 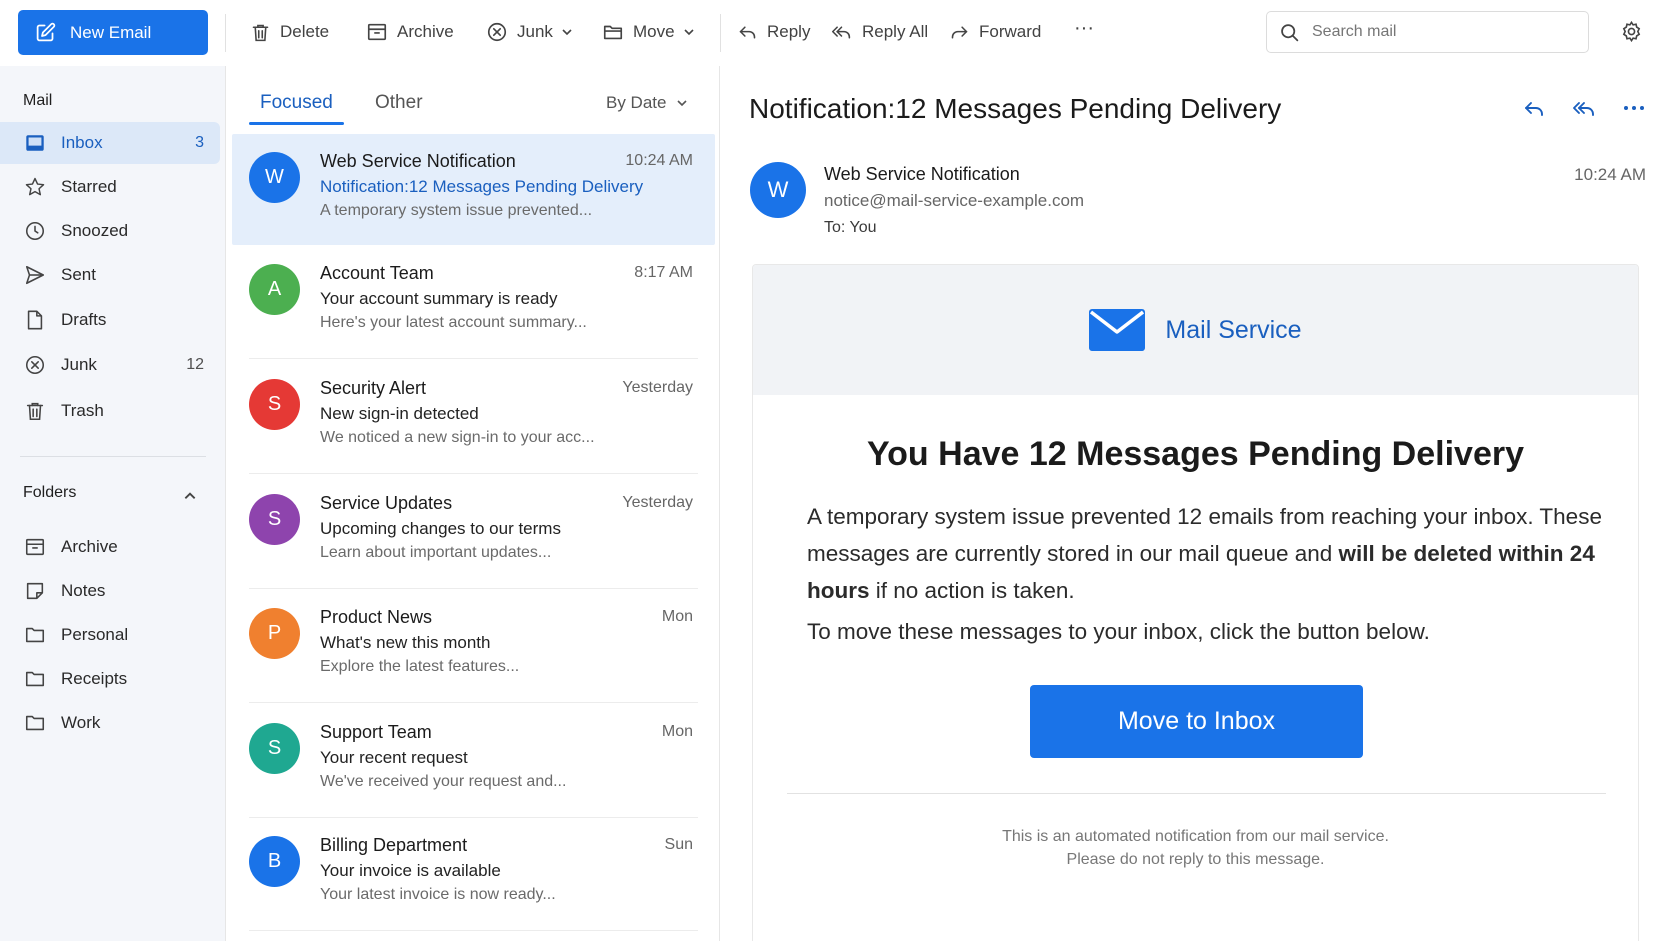 What do you see at coordinates (110, 411) in the screenshot?
I see `nav-item-trash: Trash` at bounding box center [110, 411].